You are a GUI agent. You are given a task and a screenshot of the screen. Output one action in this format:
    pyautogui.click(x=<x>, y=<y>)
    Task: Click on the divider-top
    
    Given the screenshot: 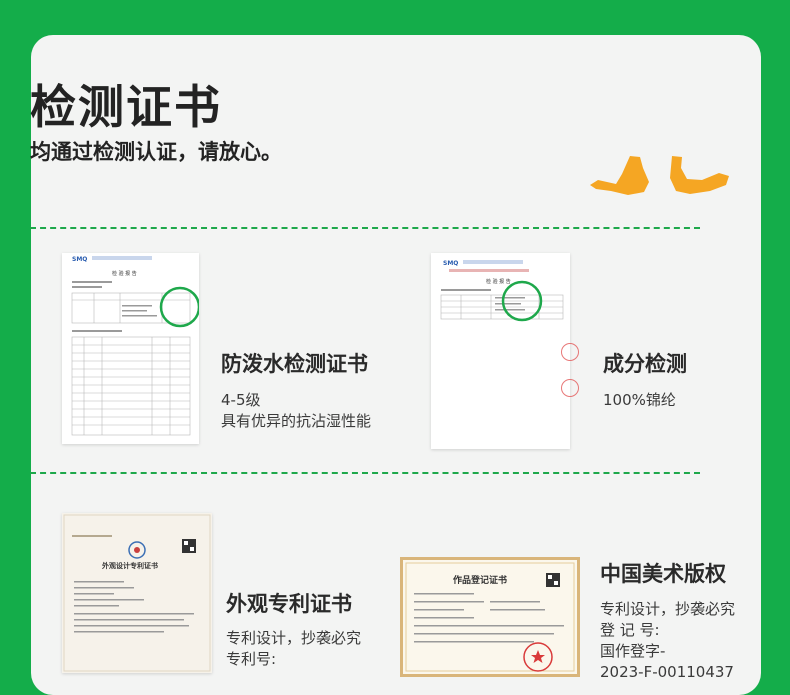 What is the action you would take?
    pyautogui.click(x=365, y=228)
    